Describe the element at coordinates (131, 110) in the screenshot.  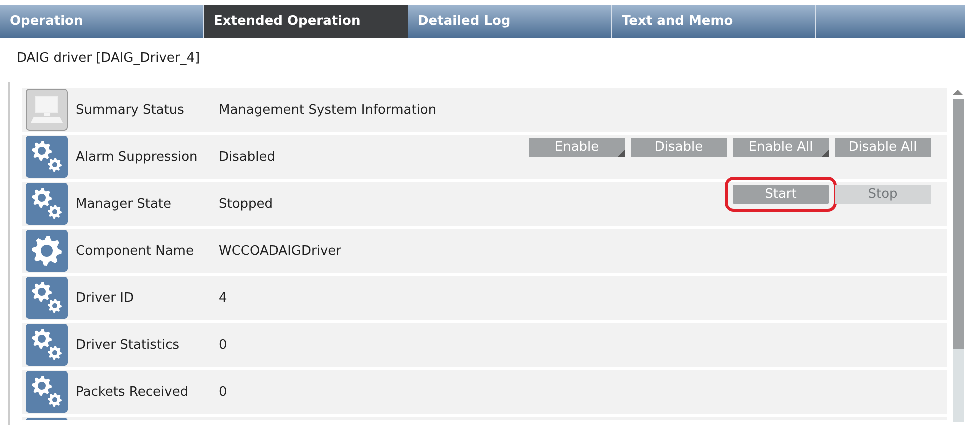
I see `property-label: Summary Status` at that location.